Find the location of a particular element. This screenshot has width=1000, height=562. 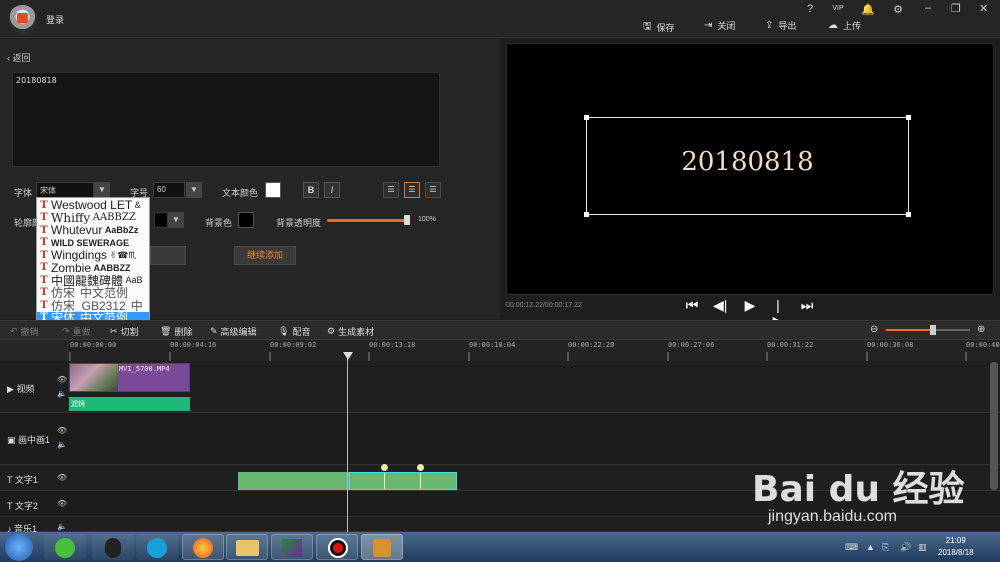

filter-clip: 滤镜 is located at coordinates (129, 404).